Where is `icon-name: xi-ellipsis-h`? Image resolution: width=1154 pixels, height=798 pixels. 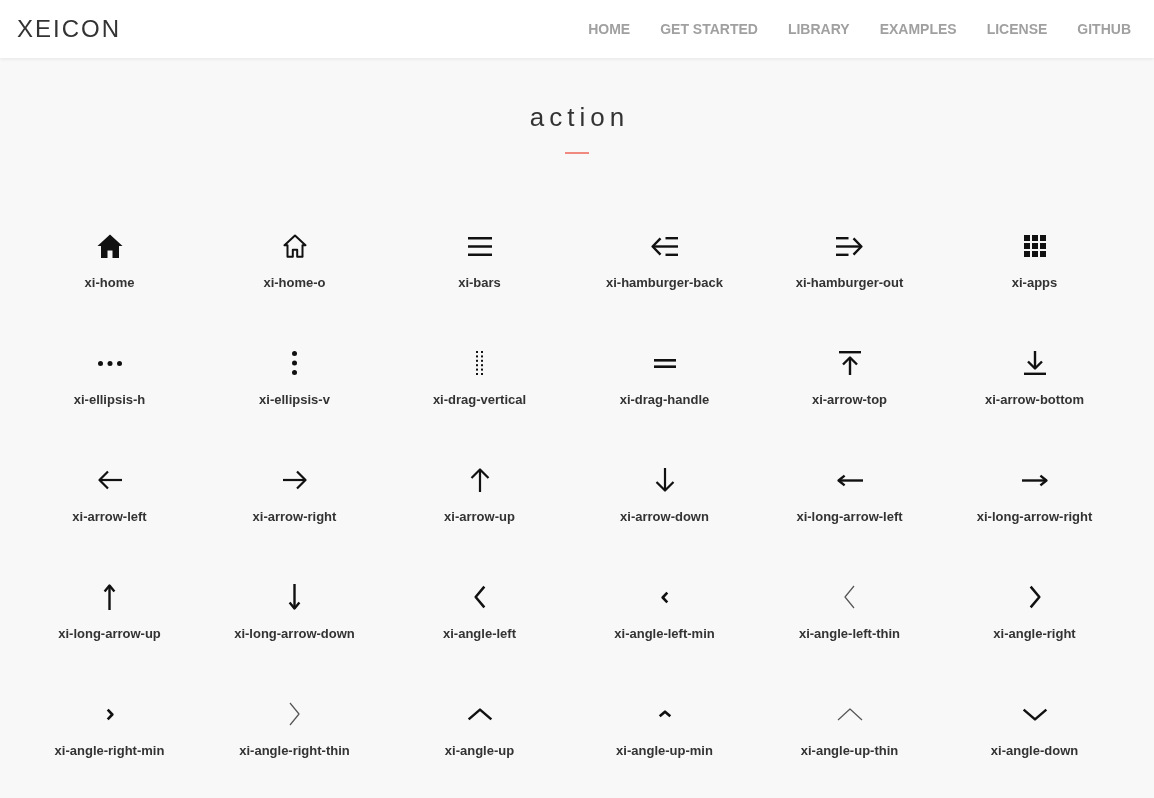 icon-name: xi-ellipsis-h is located at coordinates (109, 400).